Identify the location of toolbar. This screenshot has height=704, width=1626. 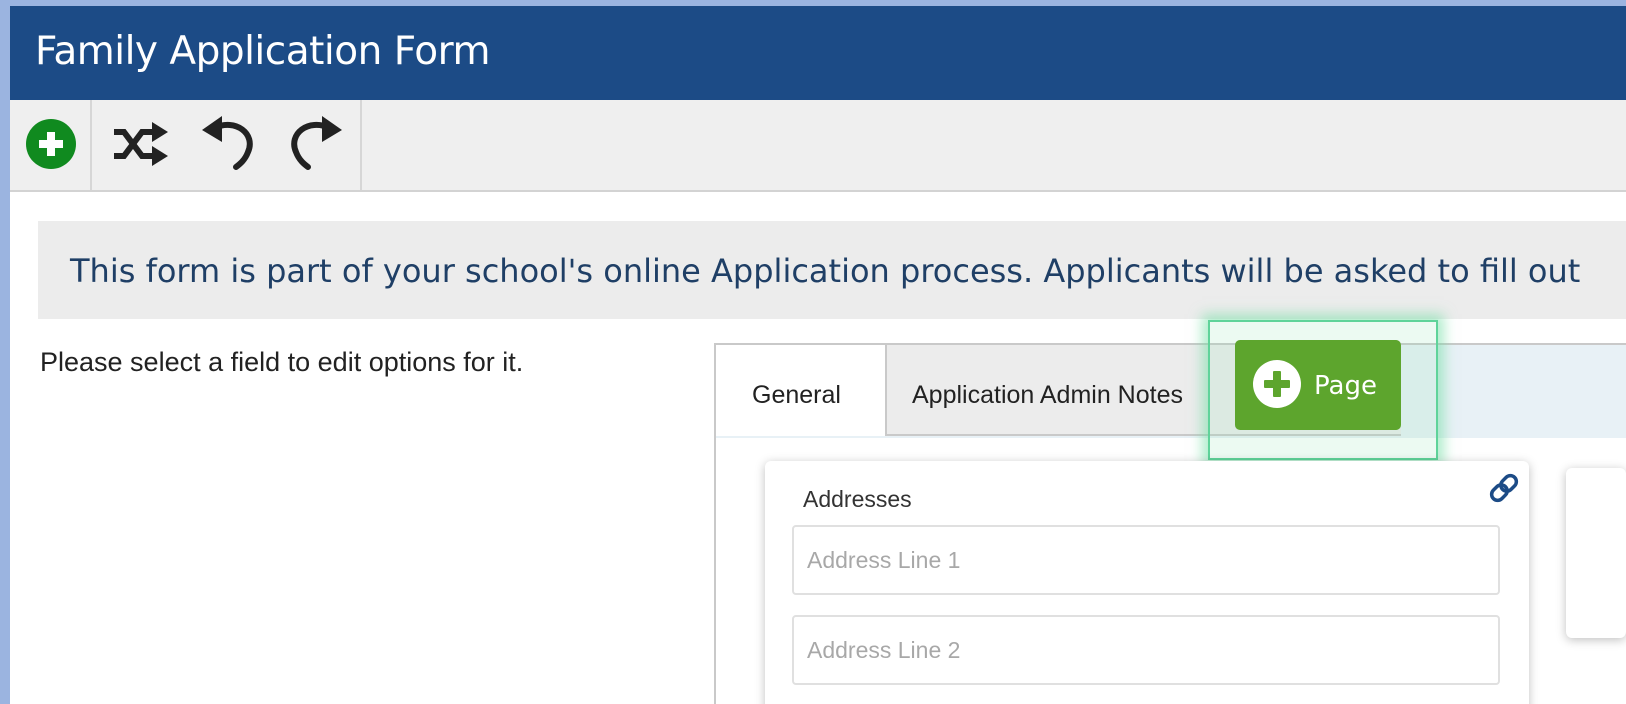
(818, 146).